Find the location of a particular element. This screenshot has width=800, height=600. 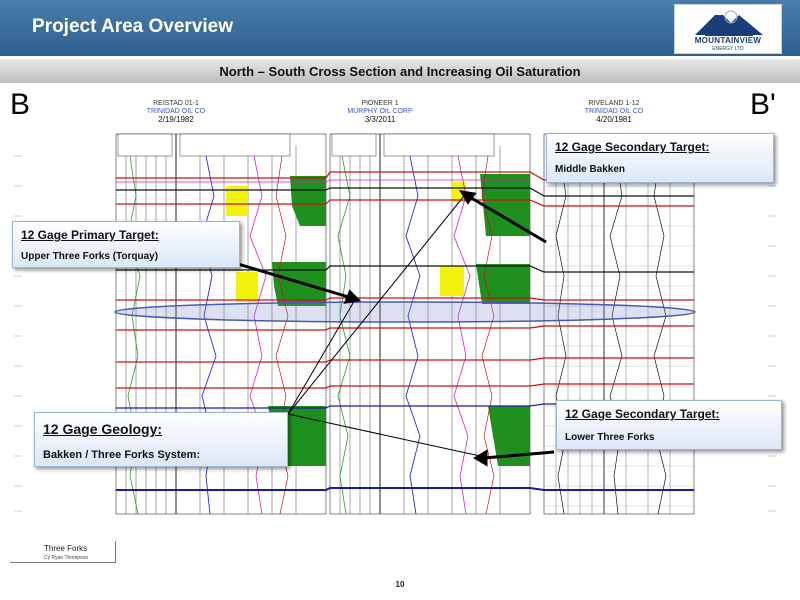

page-number: 10 is located at coordinates (400, 584).